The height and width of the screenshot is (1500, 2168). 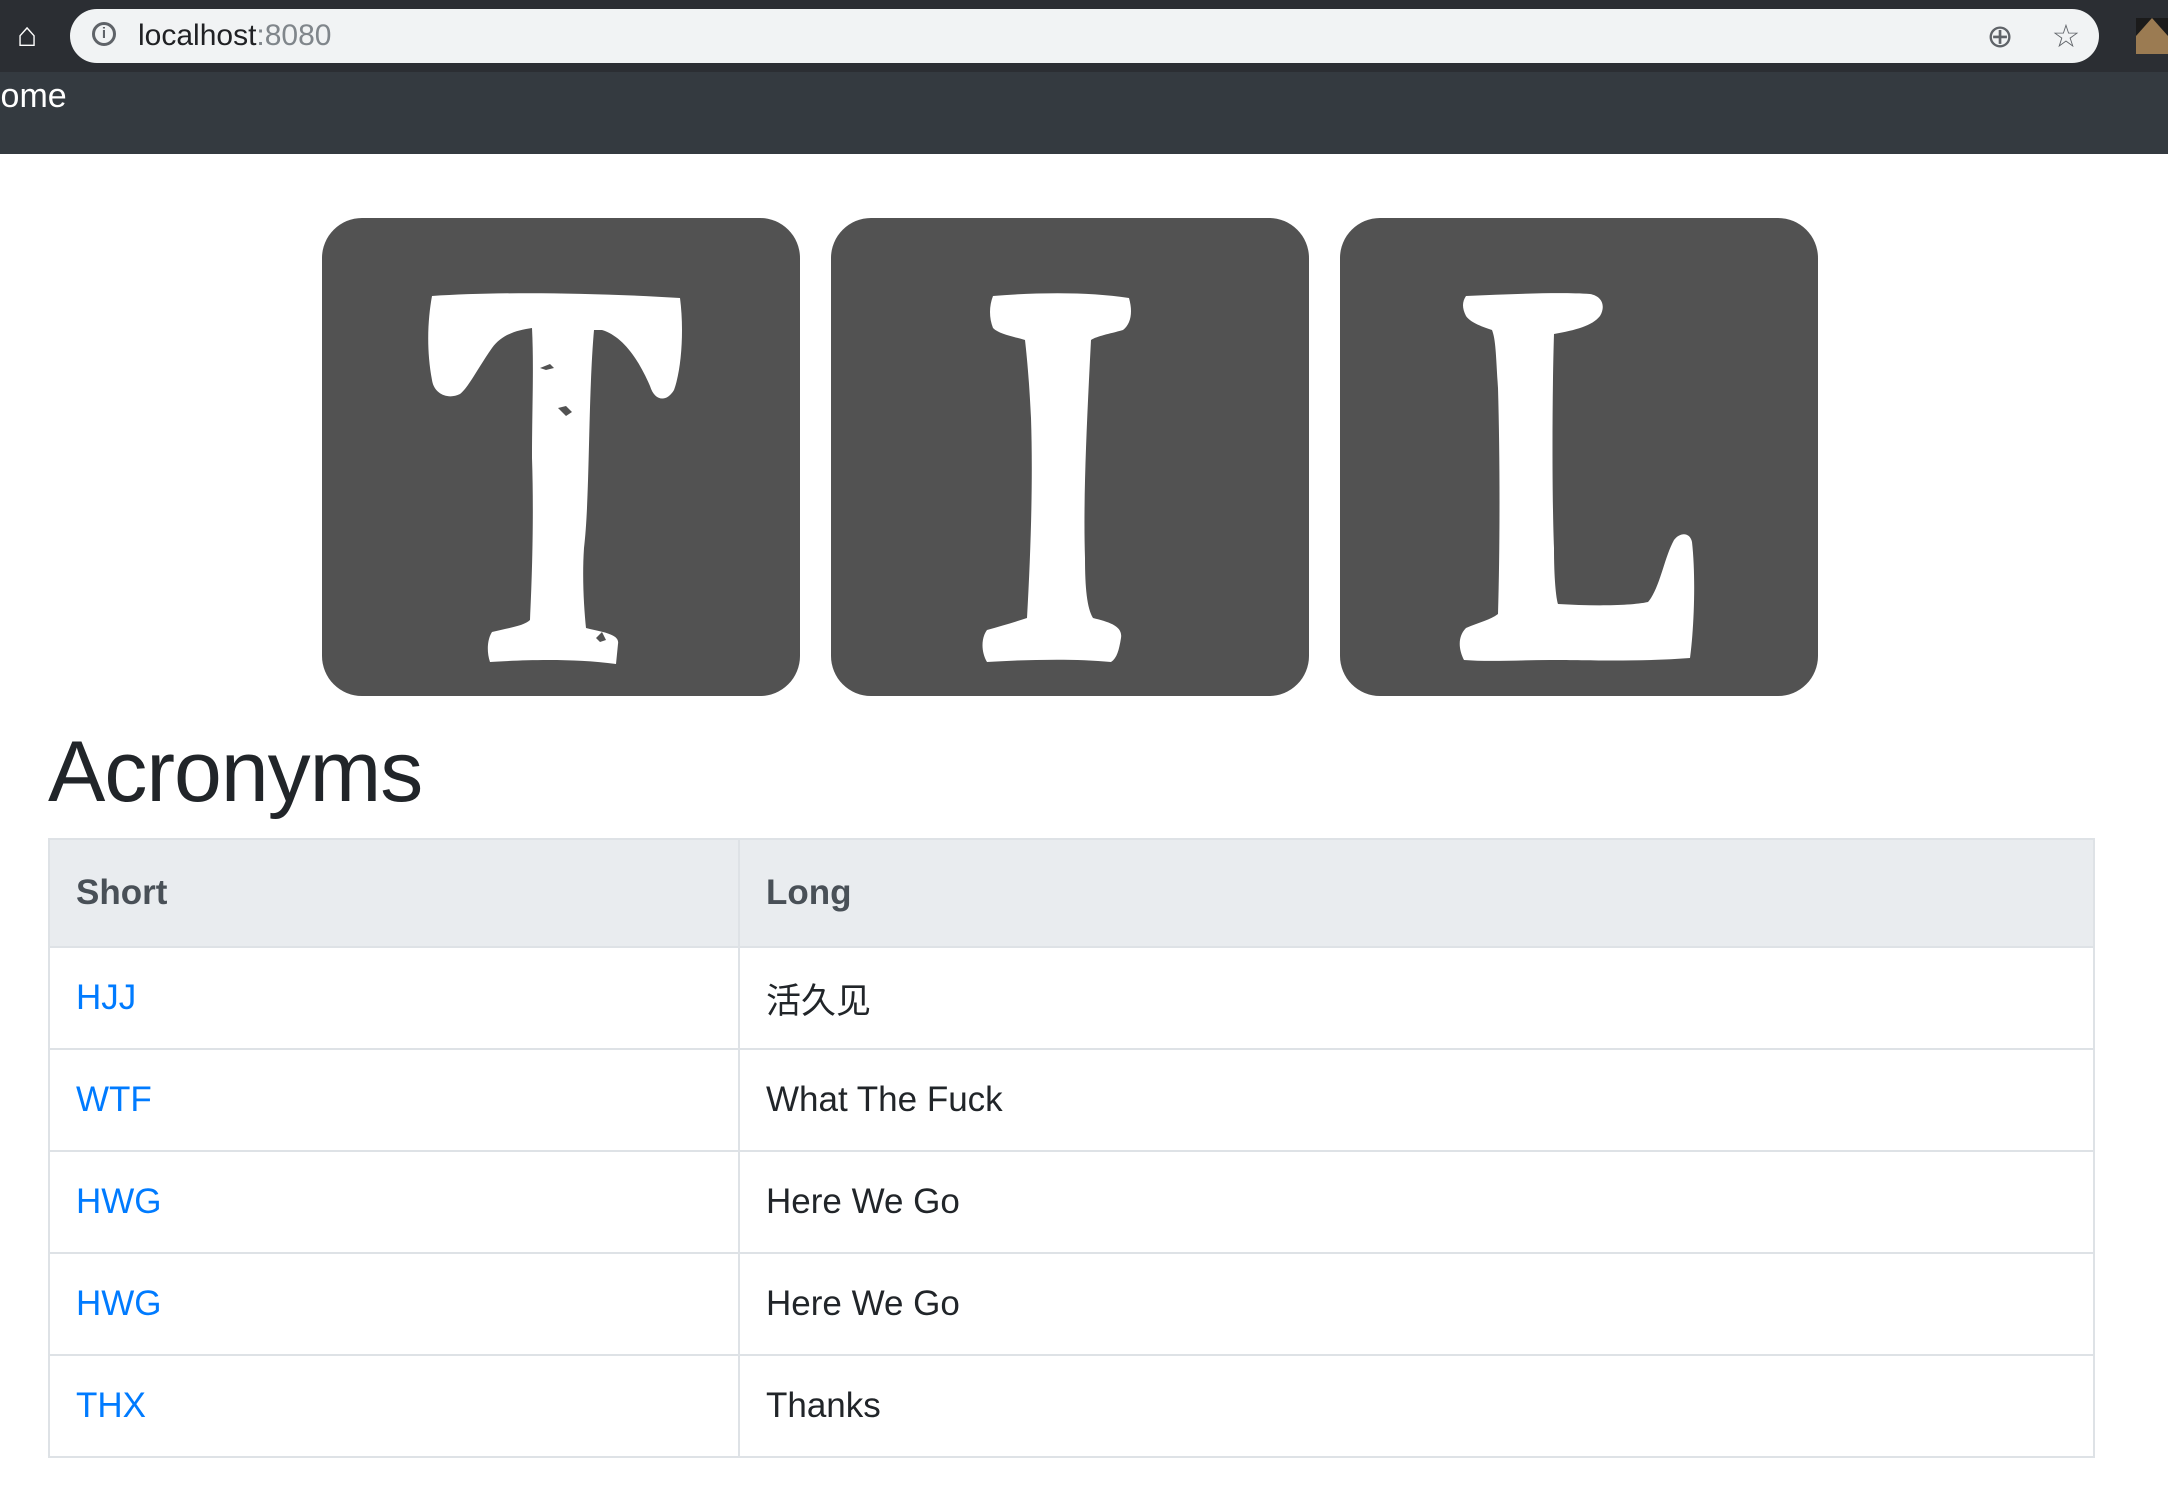 I want to click on acronym-link: WTF, so click(x=114, y=1099).